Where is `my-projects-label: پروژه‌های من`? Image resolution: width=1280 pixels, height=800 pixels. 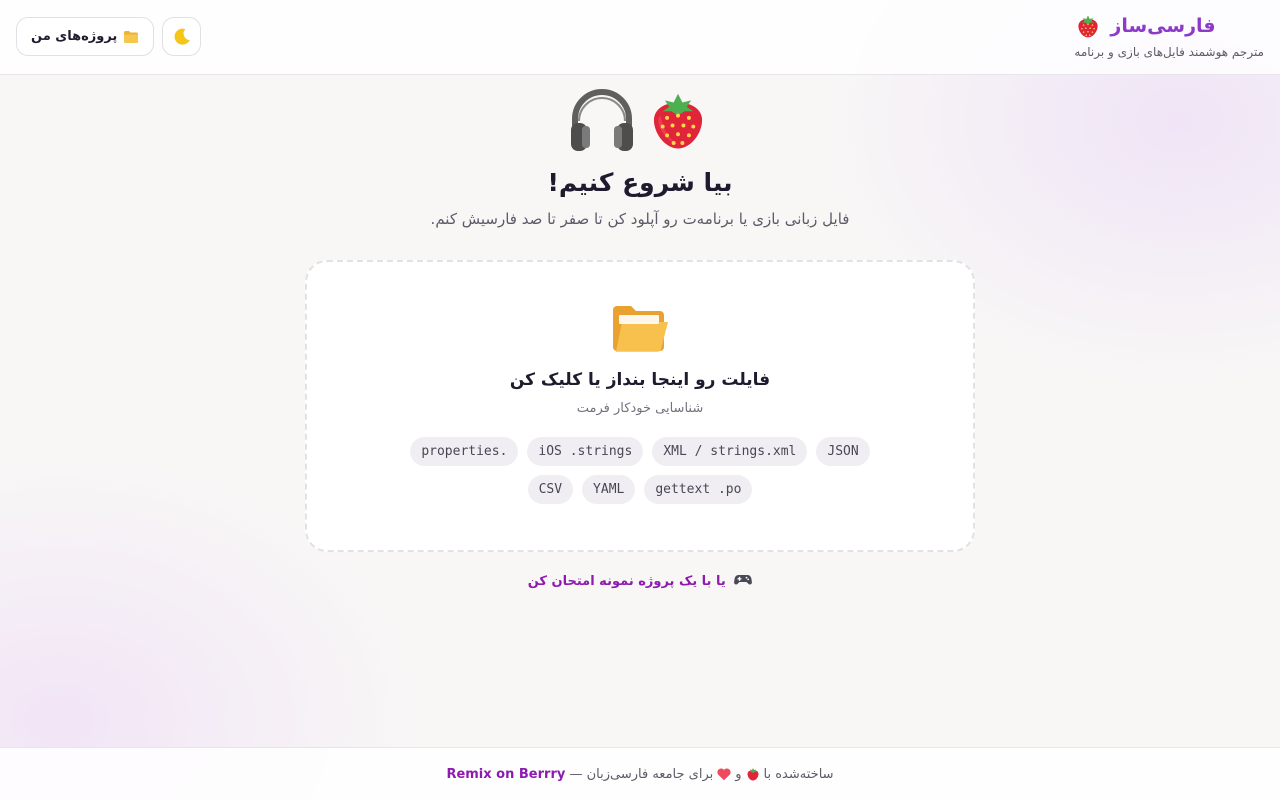 my-projects-label: پروژه‌های من is located at coordinates (74, 36).